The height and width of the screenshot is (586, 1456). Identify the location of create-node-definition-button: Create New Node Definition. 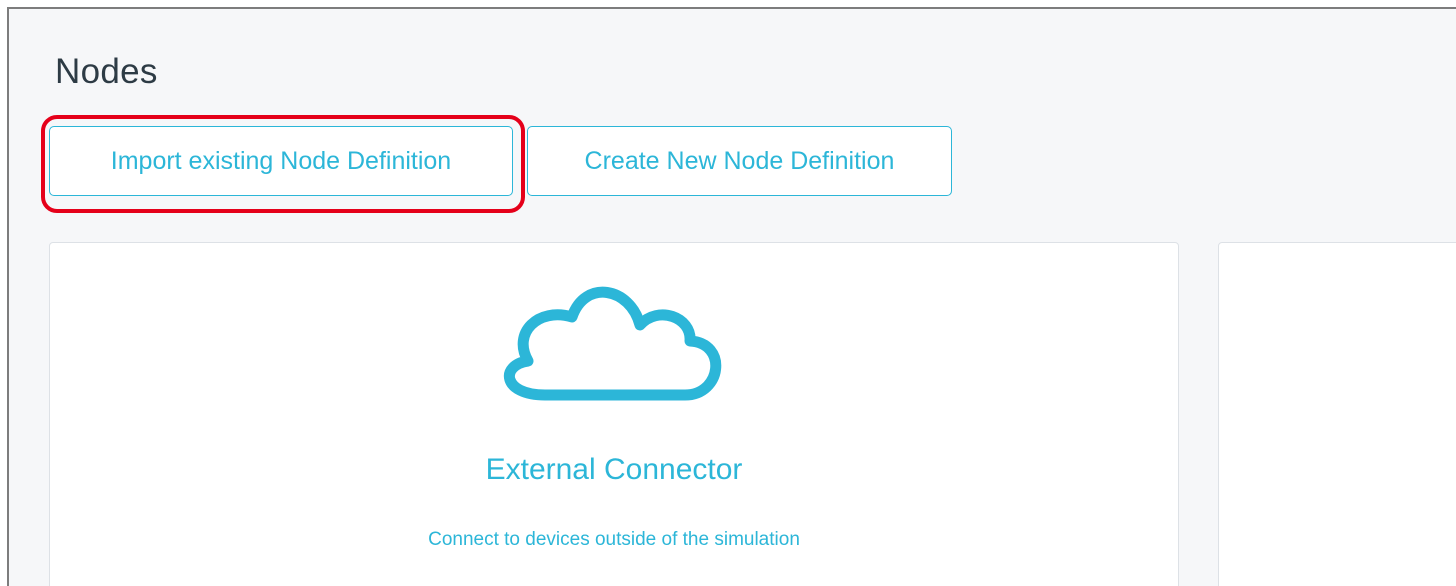
(739, 161).